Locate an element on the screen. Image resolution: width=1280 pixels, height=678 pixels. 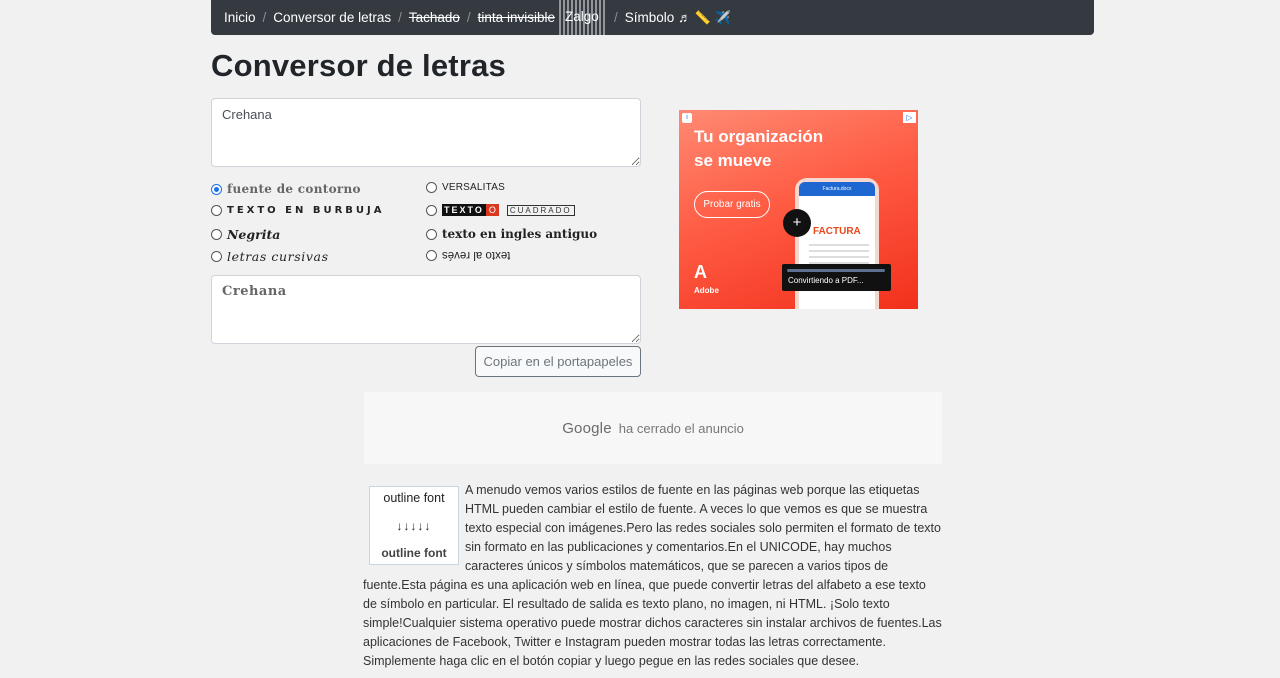
closed-ad-notice: Google ha cerrado el anuncio is located at coordinates (653, 428).